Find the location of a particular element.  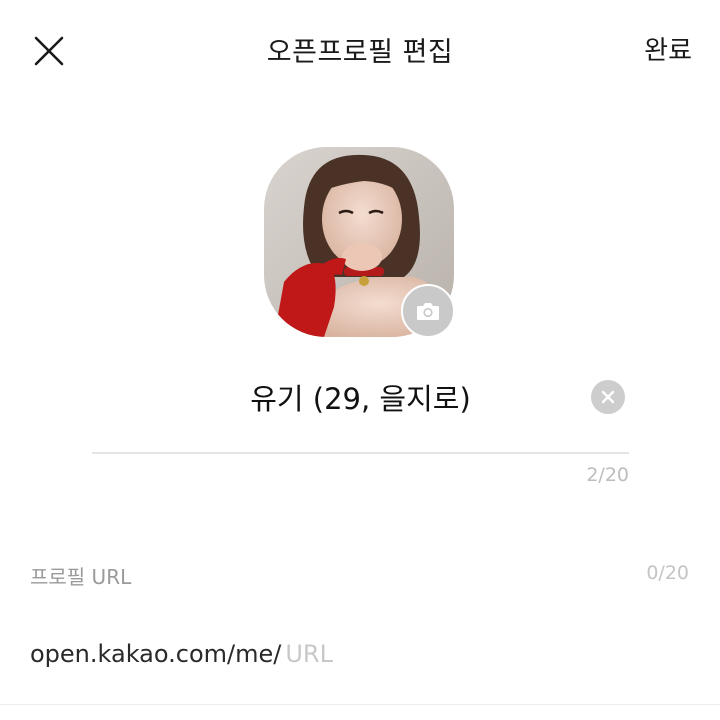

url-prefix: open.kakao.com/me/ is located at coordinates (156, 654).